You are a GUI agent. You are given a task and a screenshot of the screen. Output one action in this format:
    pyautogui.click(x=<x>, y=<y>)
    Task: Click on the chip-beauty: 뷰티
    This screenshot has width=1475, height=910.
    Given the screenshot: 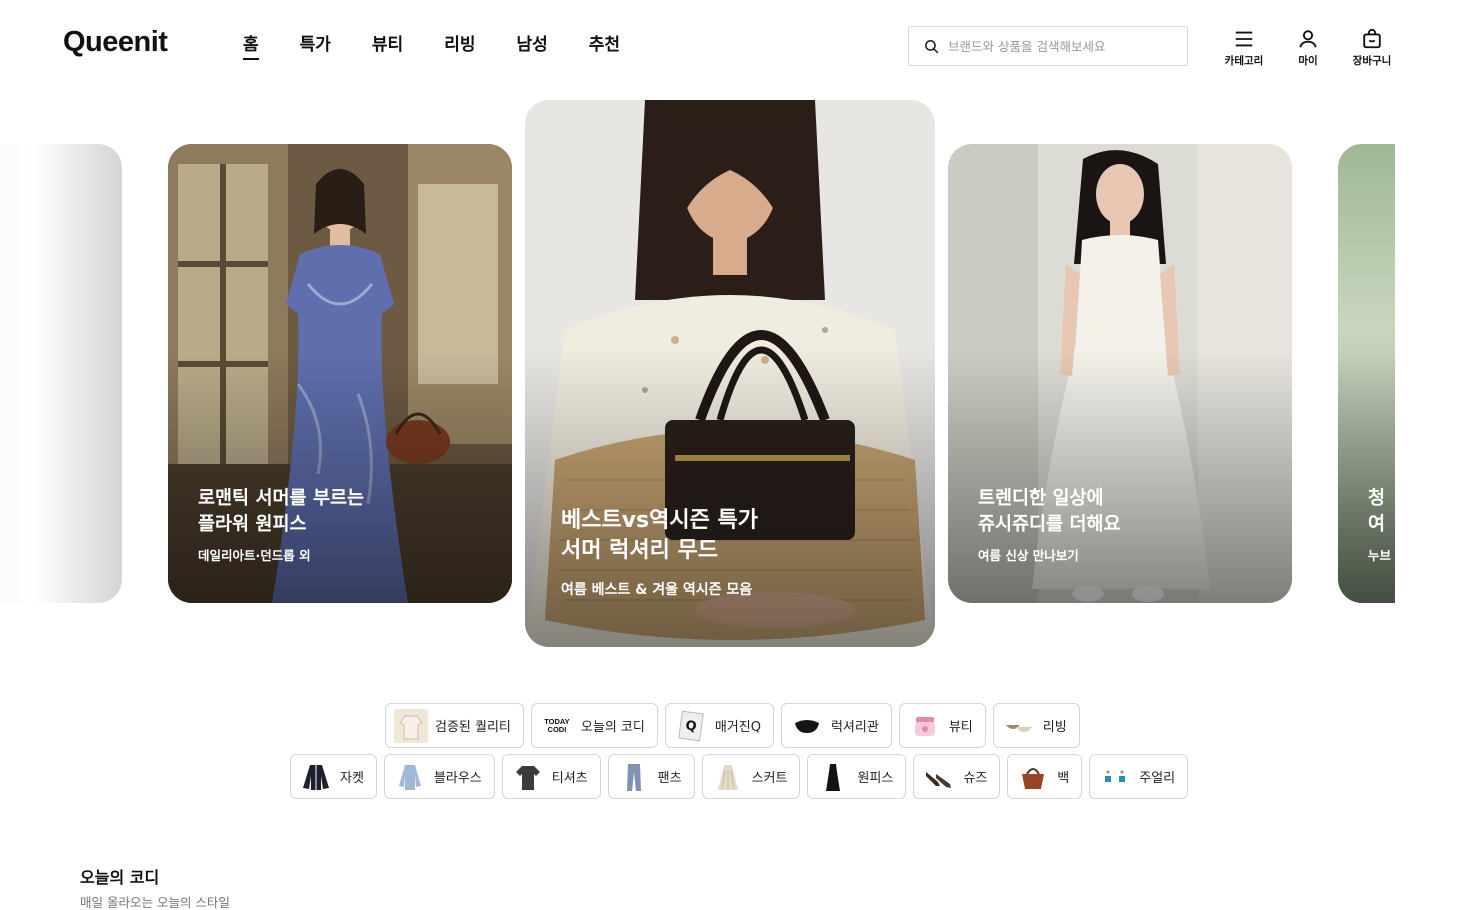 What is the action you would take?
    pyautogui.click(x=942, y=725)
    